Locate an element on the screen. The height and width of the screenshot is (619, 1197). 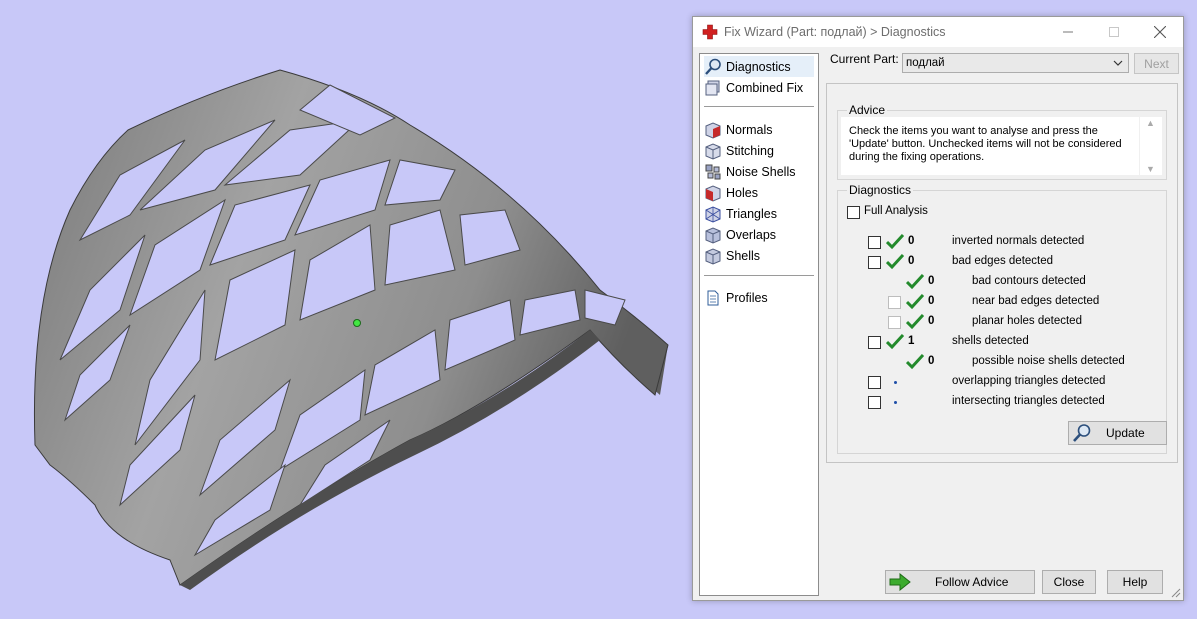
noise-shells-icon is located at coordinates (713, 172).